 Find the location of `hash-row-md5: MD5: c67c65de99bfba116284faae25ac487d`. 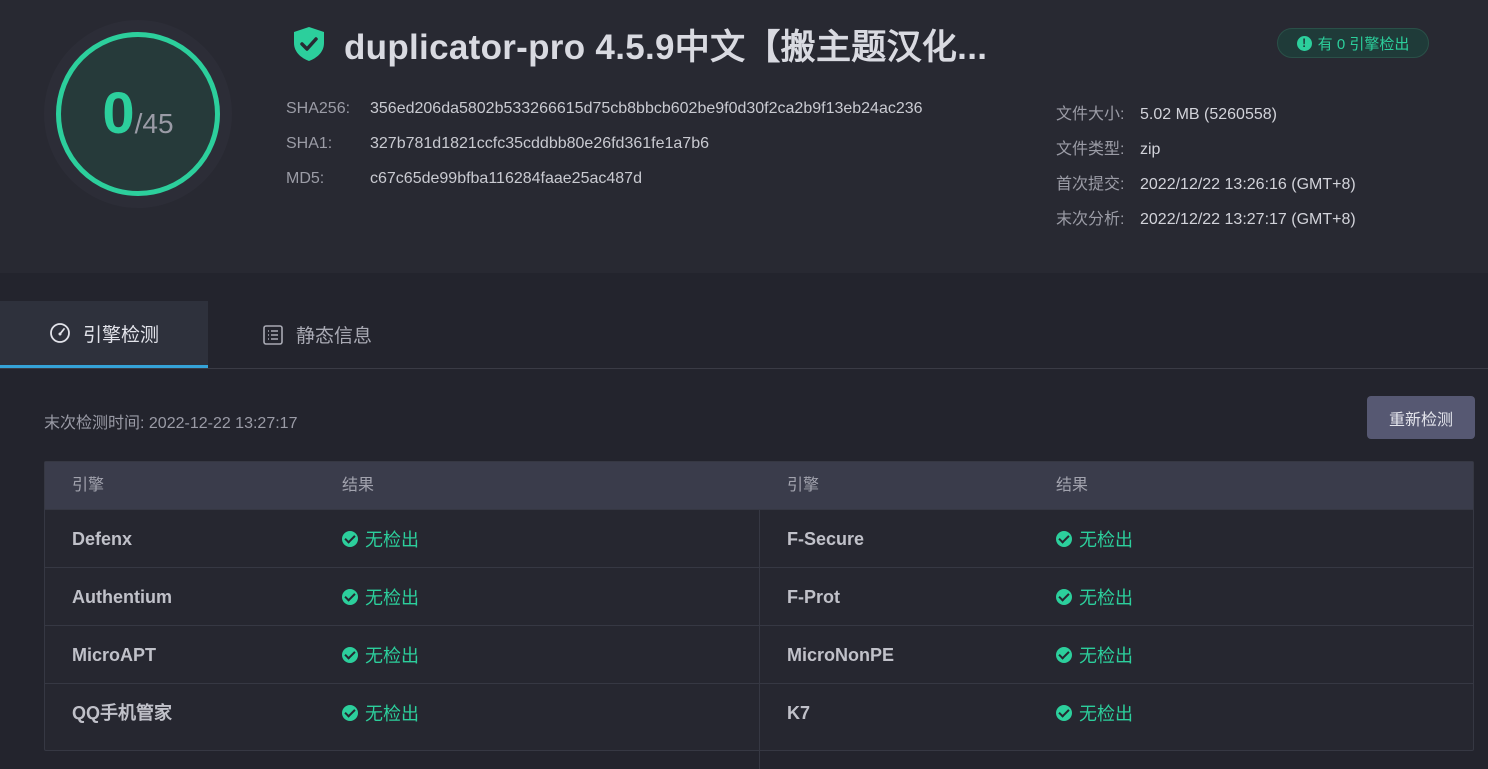

hash-row-md5: MD5: c67c65de99bfba116284faae25ac487d is located at coordinates (464, 179).